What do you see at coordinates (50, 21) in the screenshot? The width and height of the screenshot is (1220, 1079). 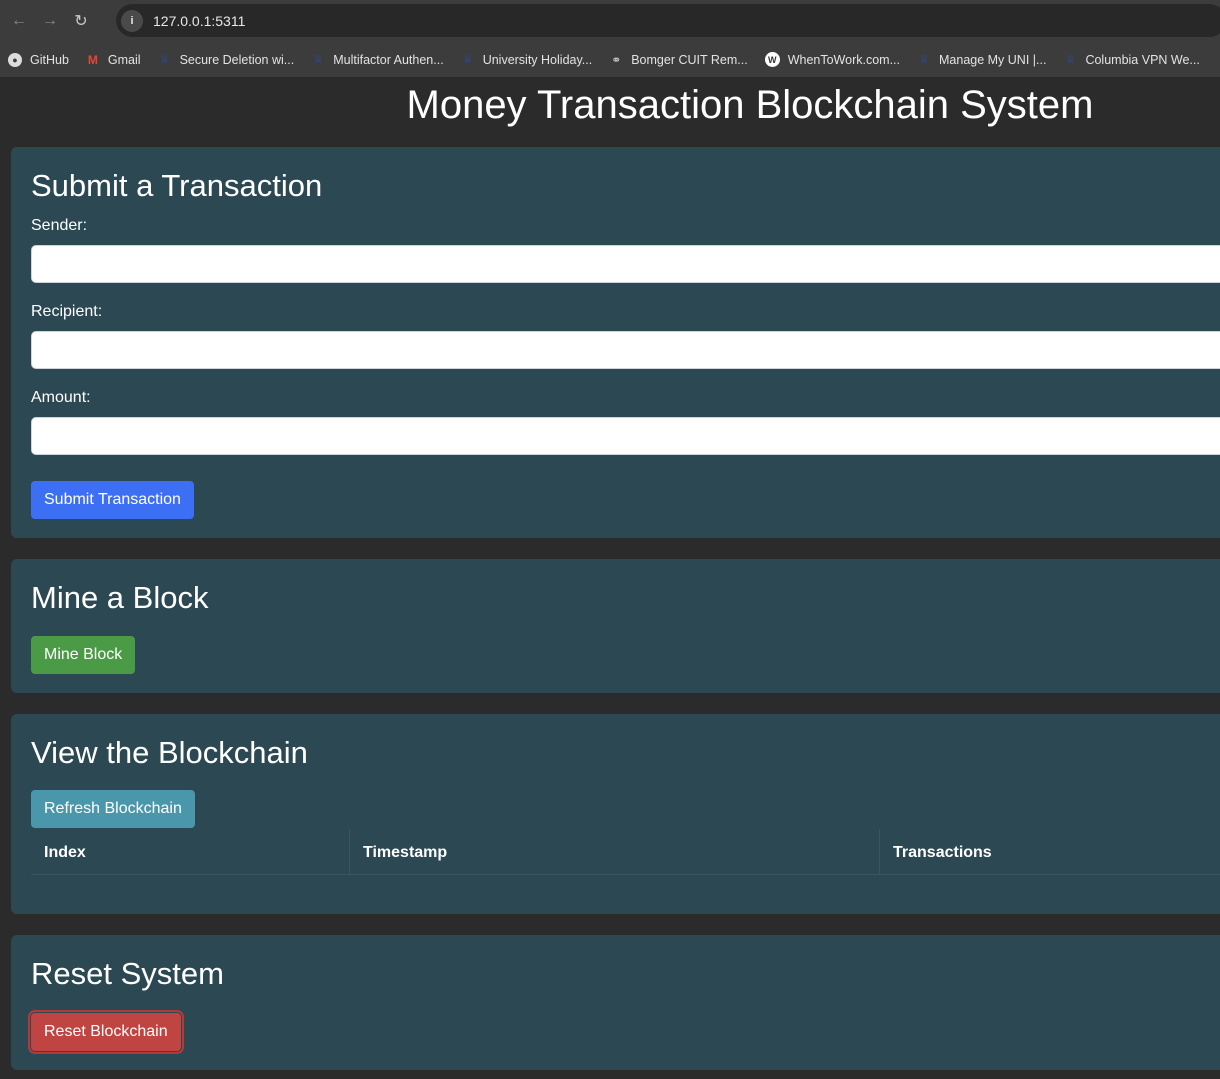 I see `forward-arrow-icon: →` at bounding box center [50, 21].